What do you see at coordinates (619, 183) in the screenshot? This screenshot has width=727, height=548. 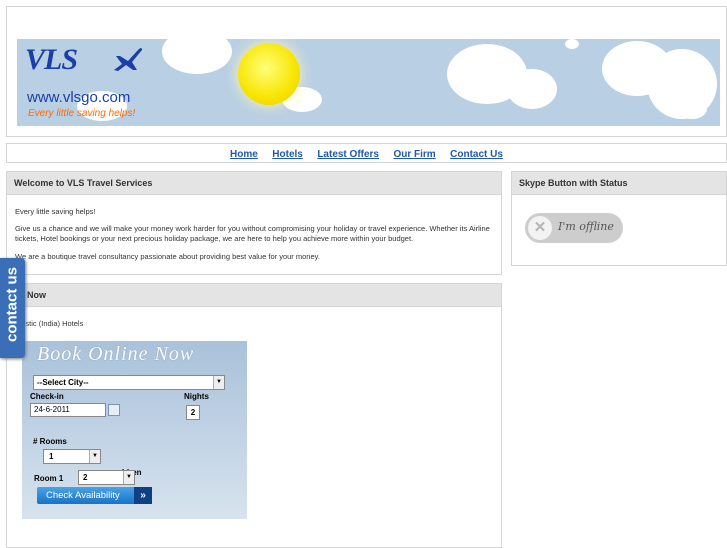 I see `skype-title: Skype Button with Status` at bounding box center [619, 183].